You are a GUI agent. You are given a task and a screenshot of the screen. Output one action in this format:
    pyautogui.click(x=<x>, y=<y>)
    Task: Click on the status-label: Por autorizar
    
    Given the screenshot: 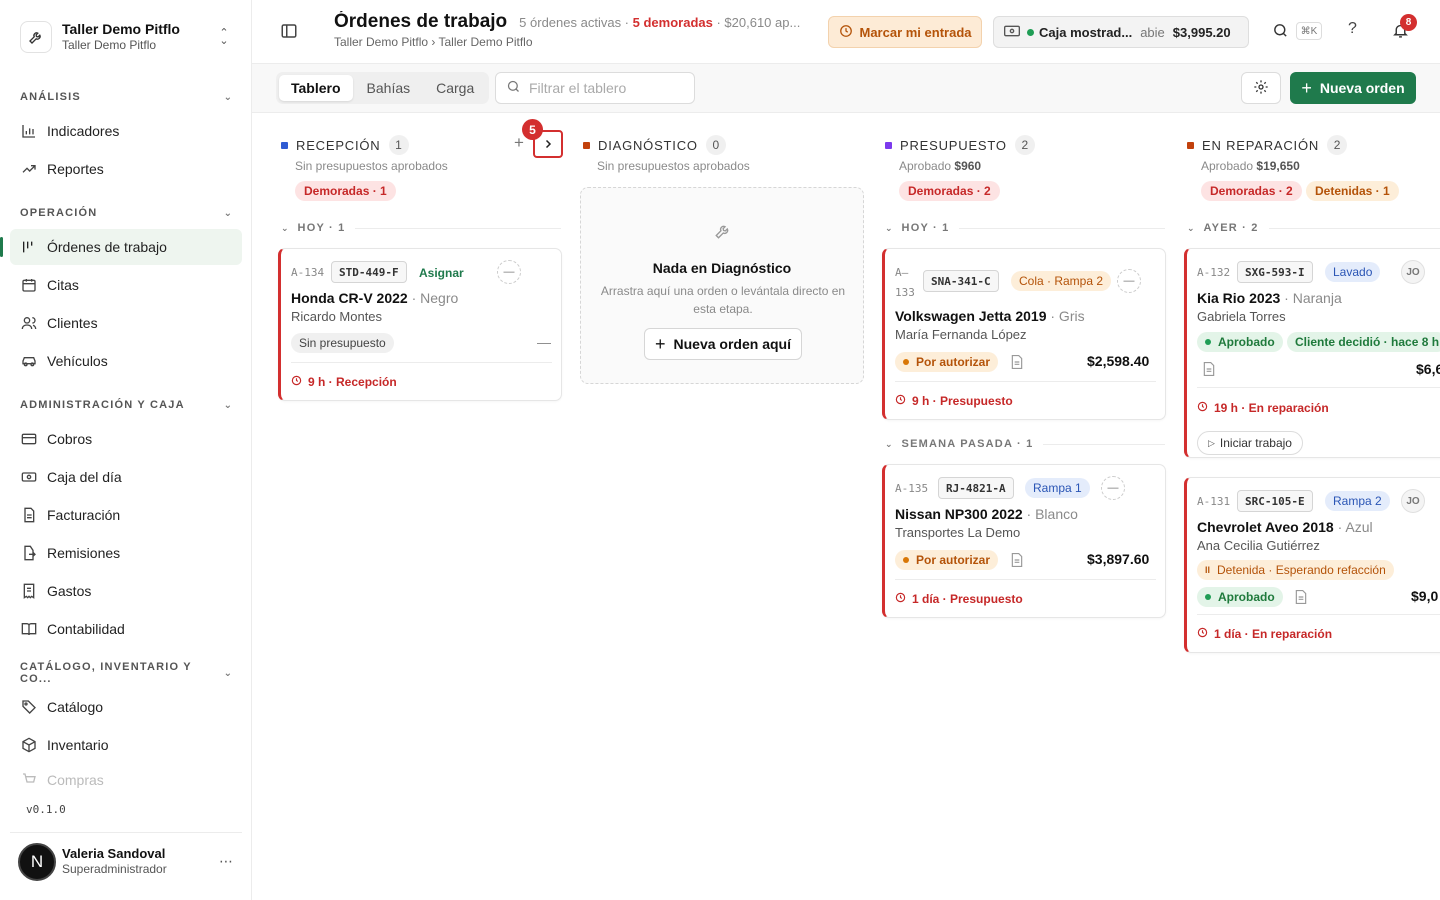 What is the action you would take?
    pyautogui.click(x=953, y=560)
    